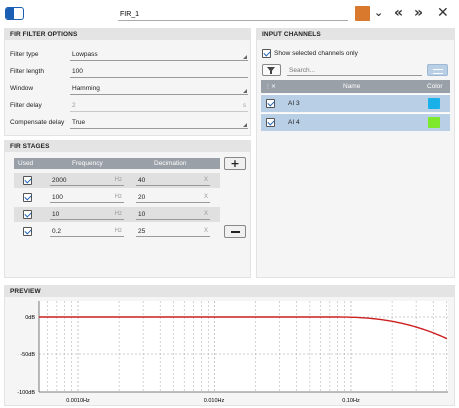  I want to click on filter-type-label: Filter type, so click(24, 54).